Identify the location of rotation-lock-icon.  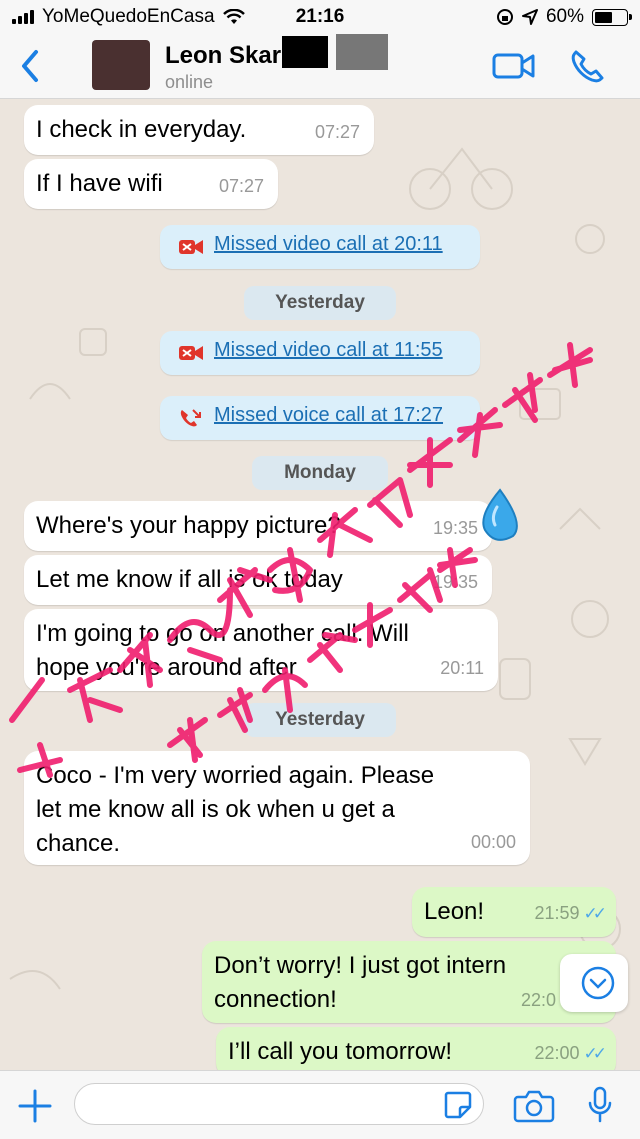
(504, 17).